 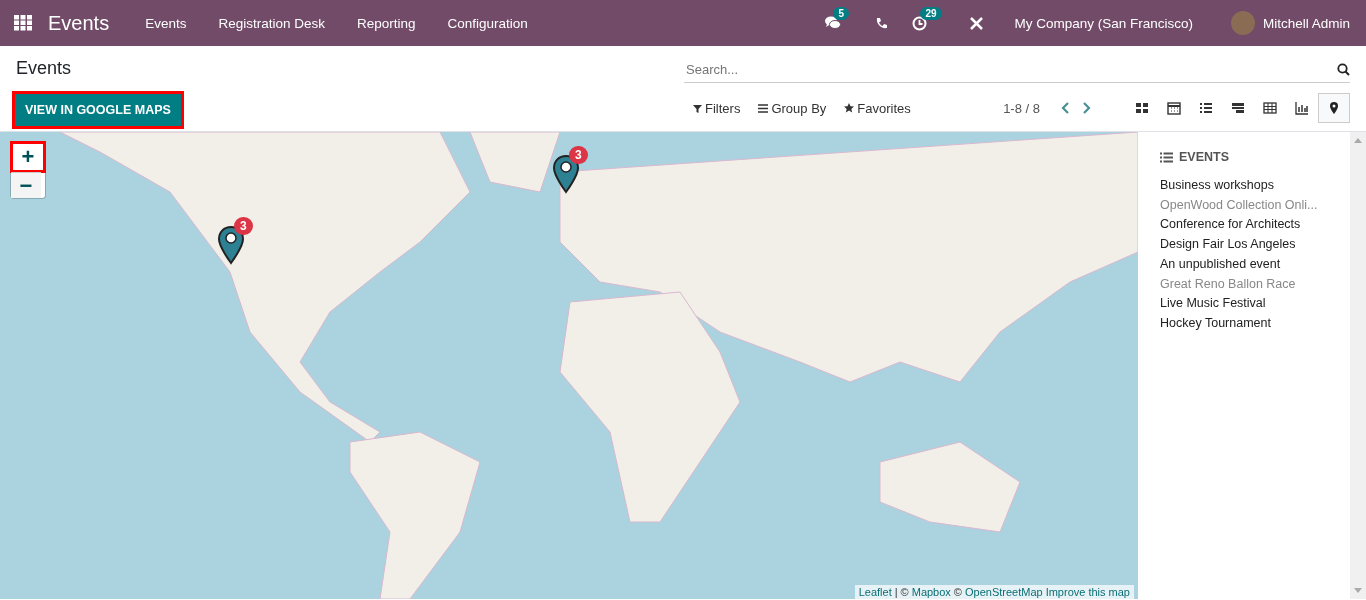 I want to click on star-icon, so click(x=849, y=108).